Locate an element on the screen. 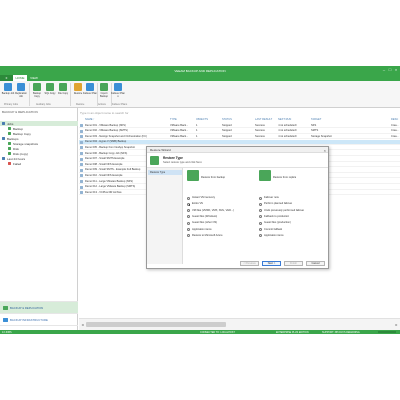 The height and width of the screenshot is (400, 400). restore-option-radio: Guest files (Windows) is located at coordinates (217, 217).